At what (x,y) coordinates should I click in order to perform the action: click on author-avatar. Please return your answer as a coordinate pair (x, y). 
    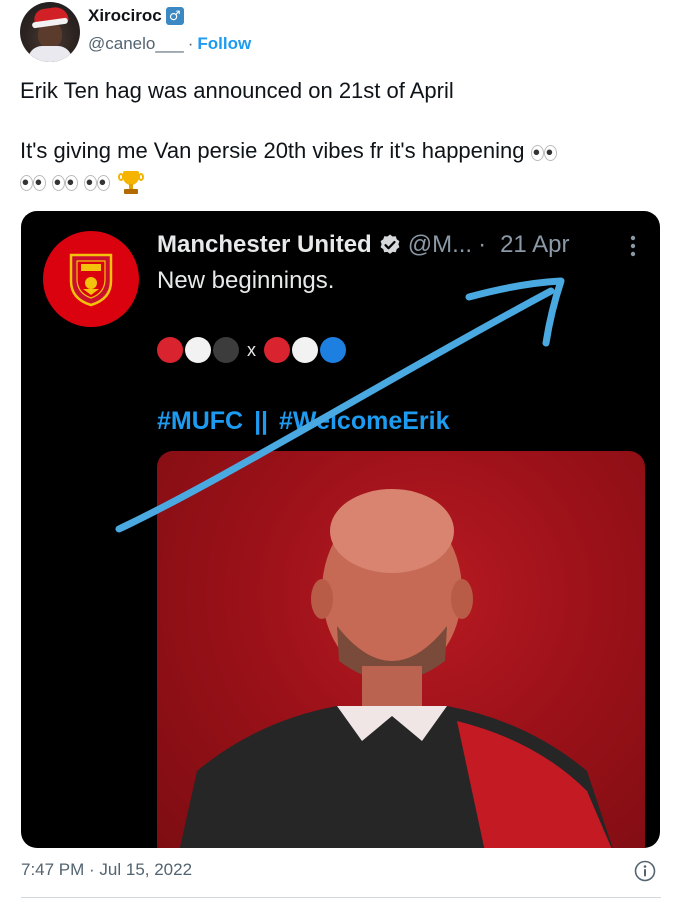
    Looking at the image, I should click on (50, 32).